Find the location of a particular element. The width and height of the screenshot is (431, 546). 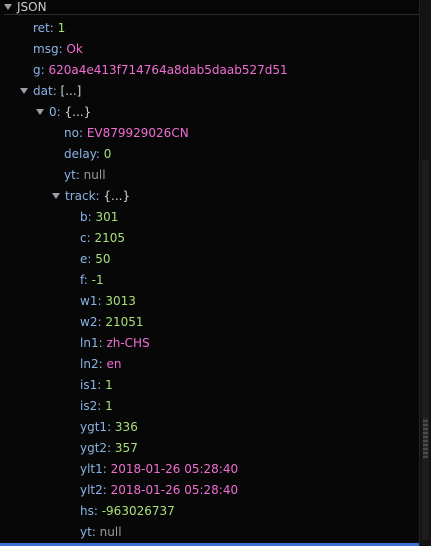

value-msg: Ok is located at coordinates (74, 49).